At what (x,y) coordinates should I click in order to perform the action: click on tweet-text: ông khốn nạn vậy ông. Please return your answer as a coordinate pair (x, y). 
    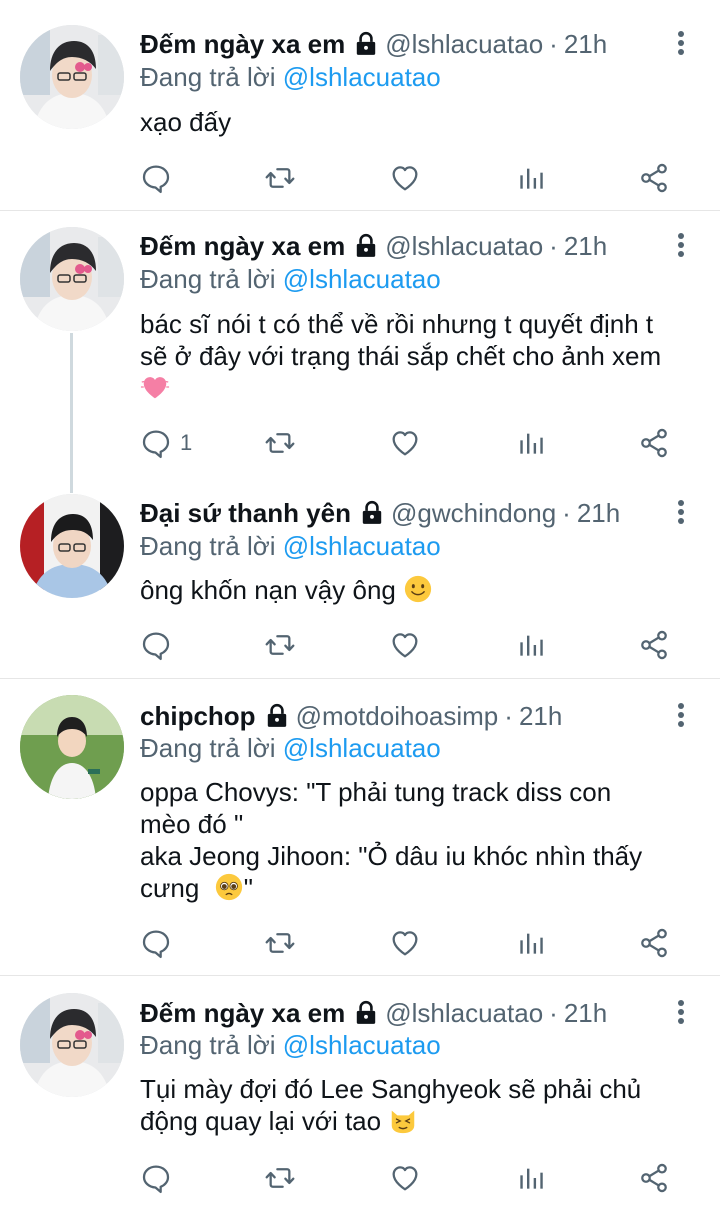
    Looking at the image, I should click on (418, 590).